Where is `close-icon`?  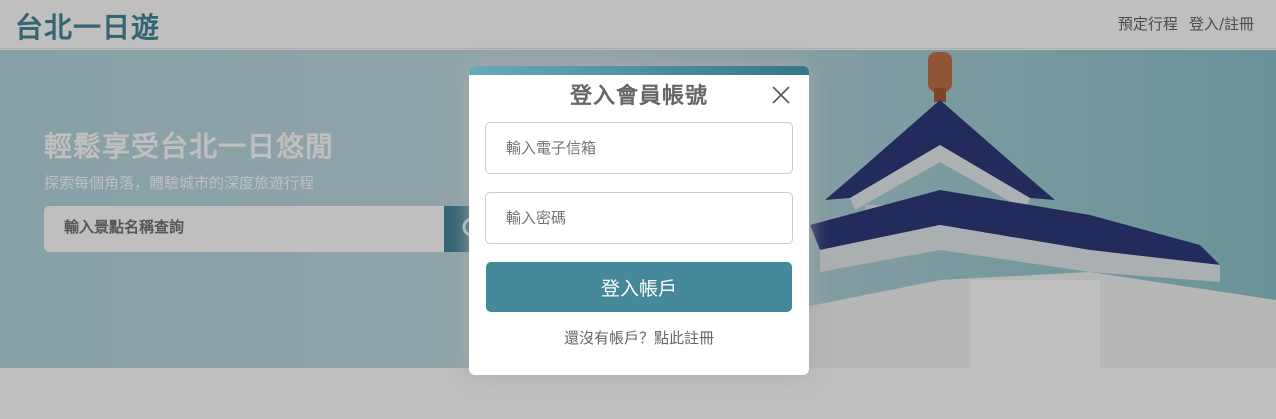
close-icon is located at coordinates (781, 95).